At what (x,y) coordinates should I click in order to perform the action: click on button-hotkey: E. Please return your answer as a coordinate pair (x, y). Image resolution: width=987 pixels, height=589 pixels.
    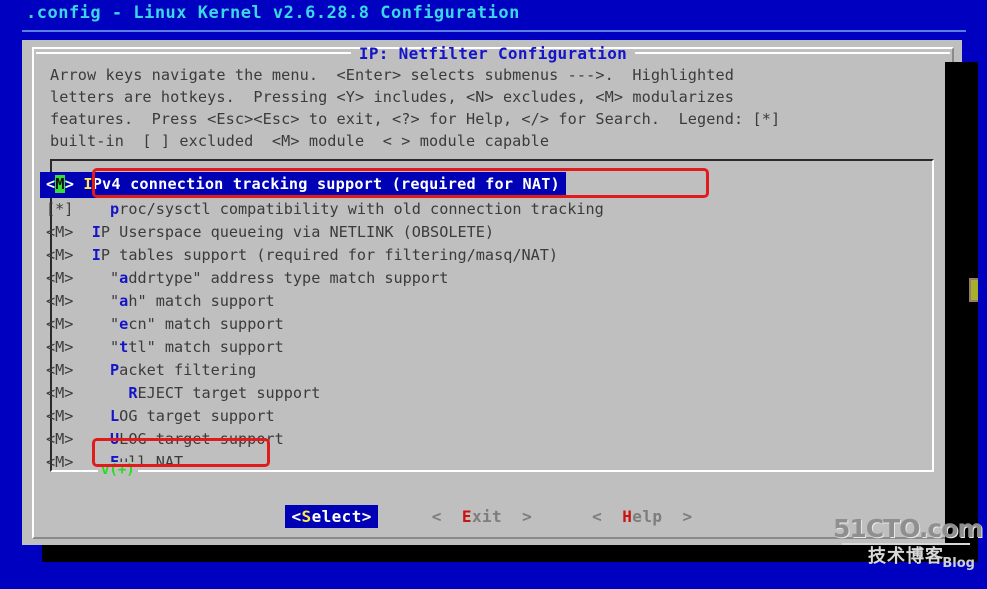
    Looking at the image, I should click on (466, 516).